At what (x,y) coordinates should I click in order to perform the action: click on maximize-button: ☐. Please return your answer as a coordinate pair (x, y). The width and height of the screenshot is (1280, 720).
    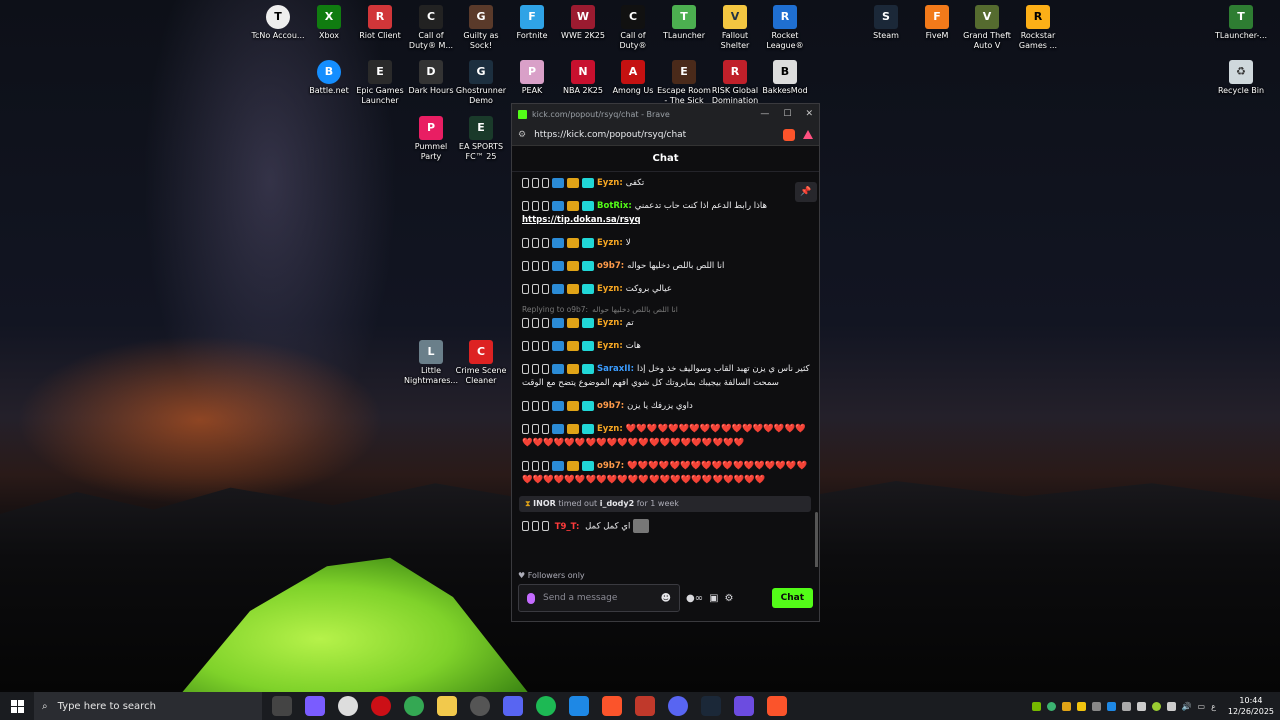
    Looking at the image, I should click on (787, 114).